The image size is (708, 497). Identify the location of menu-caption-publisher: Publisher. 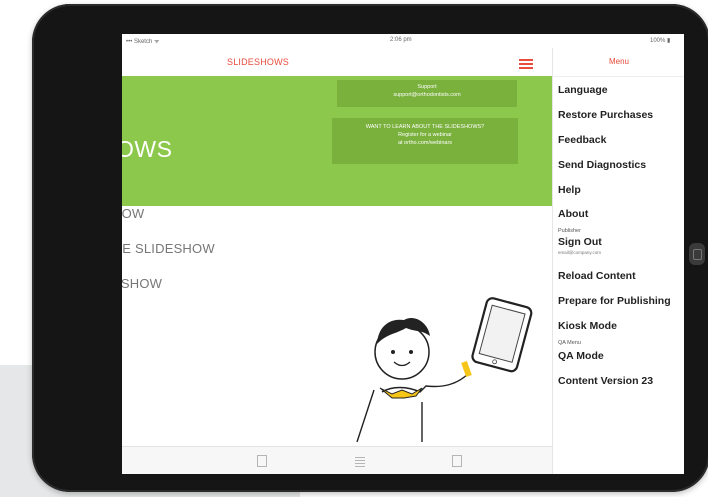
(569, 231).